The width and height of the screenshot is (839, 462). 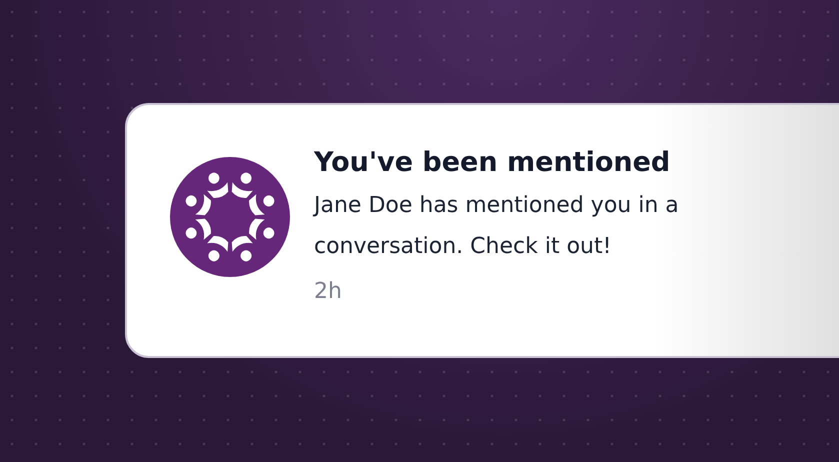 I want to click on notification-time: 2h, so click(x=328, y=291).